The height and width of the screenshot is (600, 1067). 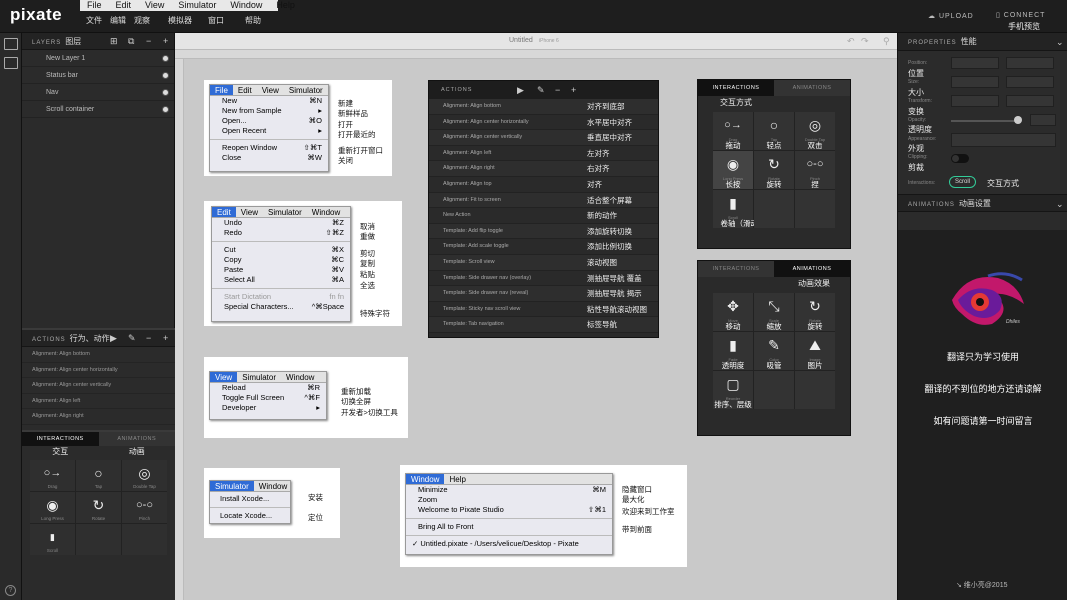 What do you see at coordinates (975, 101) in the screenshot?
I see `rotation-input` at bounding box center [975, 101].